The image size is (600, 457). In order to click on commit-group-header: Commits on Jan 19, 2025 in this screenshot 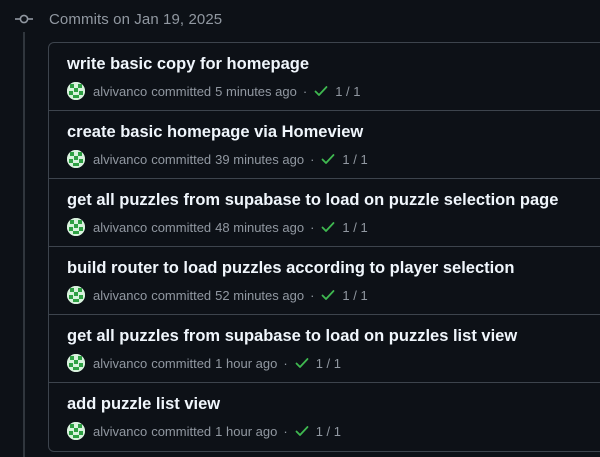, I will do `click(118, 19)`.